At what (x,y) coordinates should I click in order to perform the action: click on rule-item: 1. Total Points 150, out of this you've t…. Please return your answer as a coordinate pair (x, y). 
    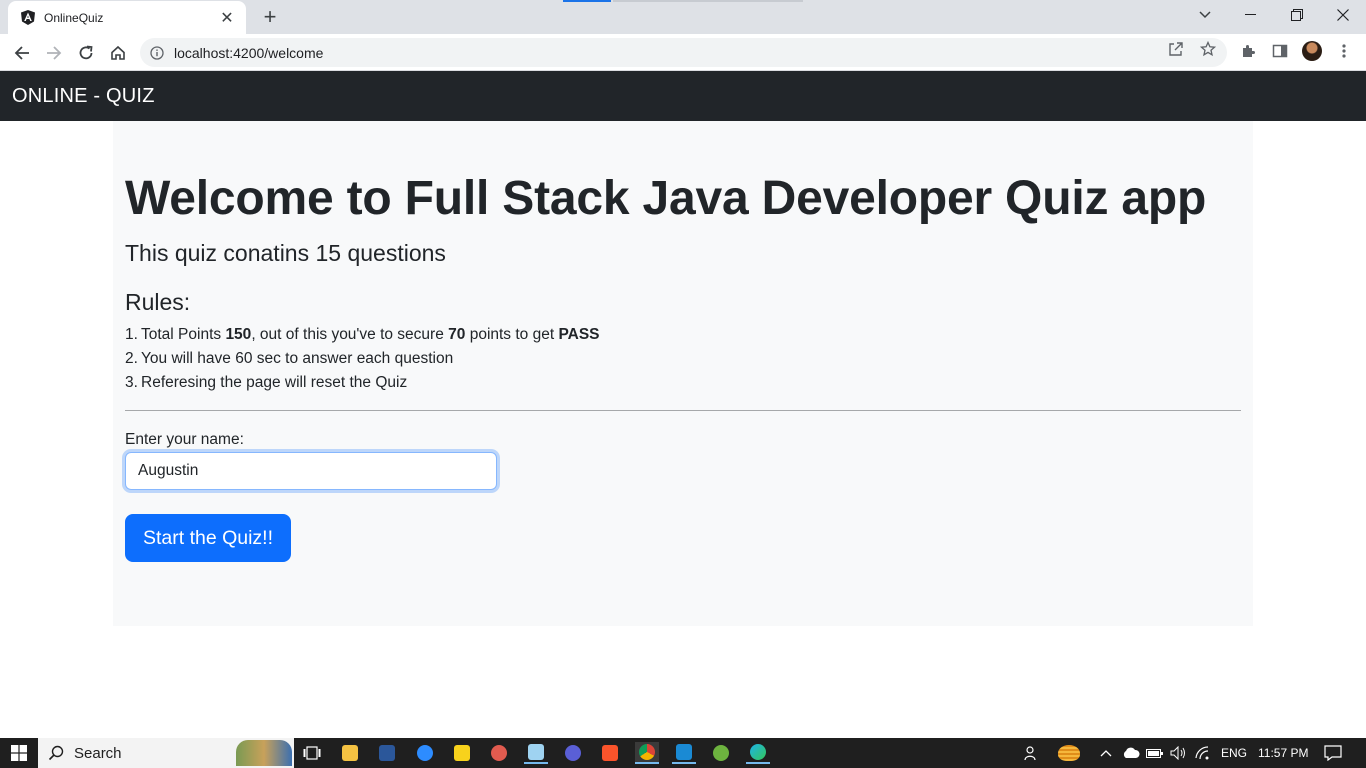
    Looking at the image, I should click on (362, 334).